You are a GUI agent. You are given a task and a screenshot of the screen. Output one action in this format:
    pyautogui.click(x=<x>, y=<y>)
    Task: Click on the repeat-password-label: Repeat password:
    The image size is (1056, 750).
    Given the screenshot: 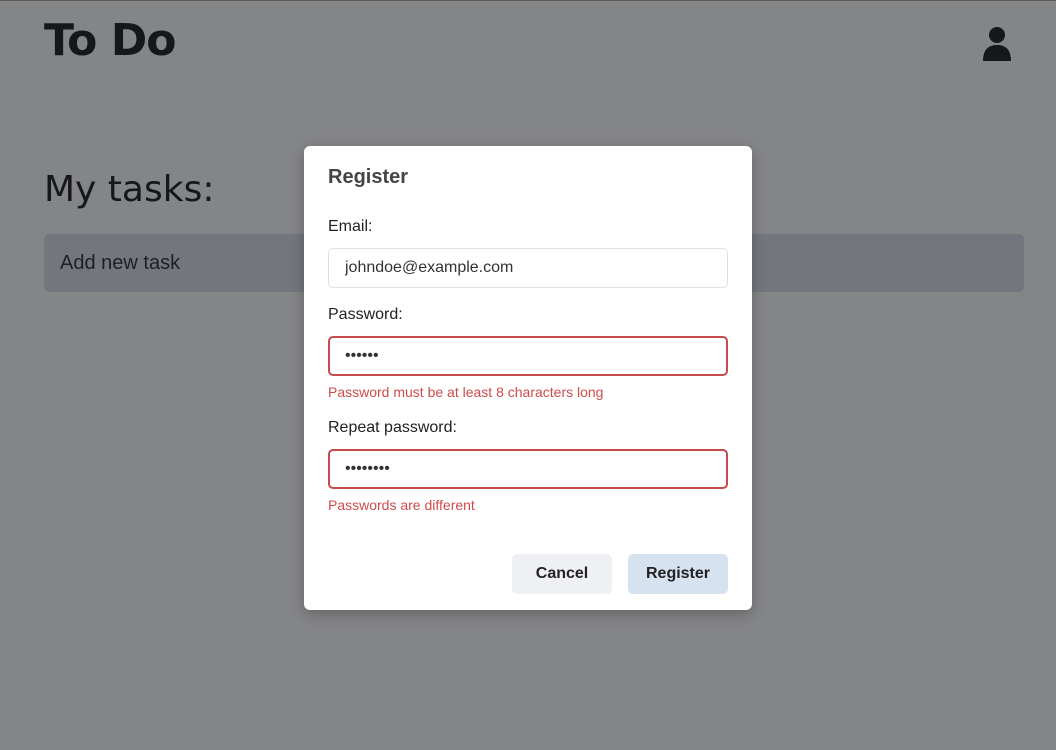 What is the action you would take?
    pyautogui.click(x=392, y=427)
    